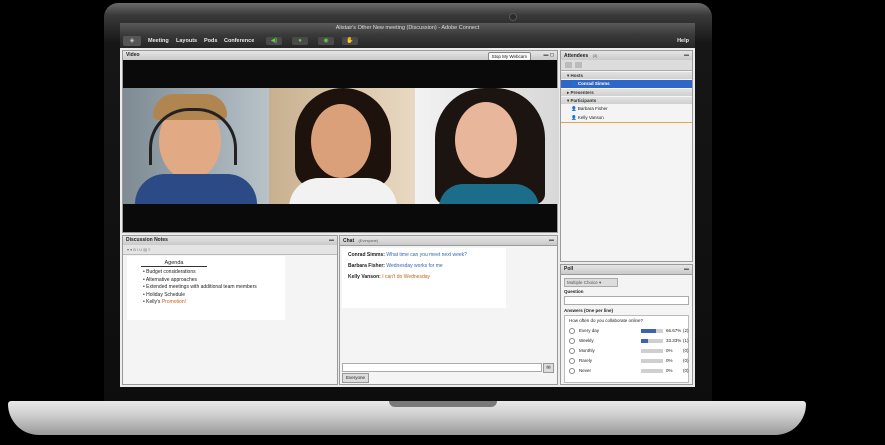 This screenshot has width=885, height=445. What do you see at coordinates (186, 41) in the screenshot?
I see `menu-layouts: Layouts` at bounding box center [186, 41].